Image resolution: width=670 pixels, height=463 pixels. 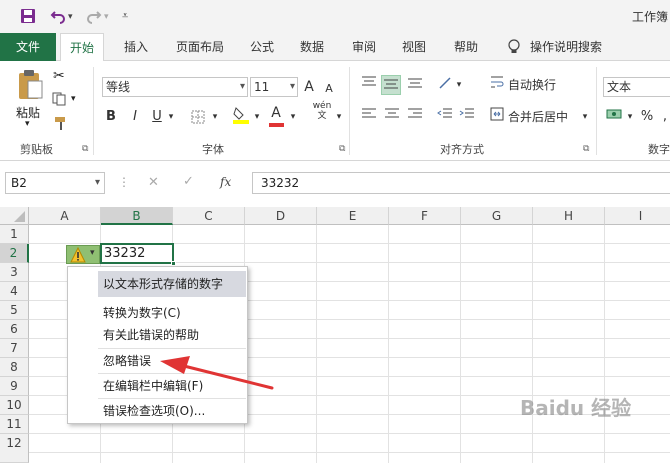 What do you see at coordinates (630, 117) in the screenshot?
I see `currency-dropdown-icon: ▾` at bounding box center [630, 117].